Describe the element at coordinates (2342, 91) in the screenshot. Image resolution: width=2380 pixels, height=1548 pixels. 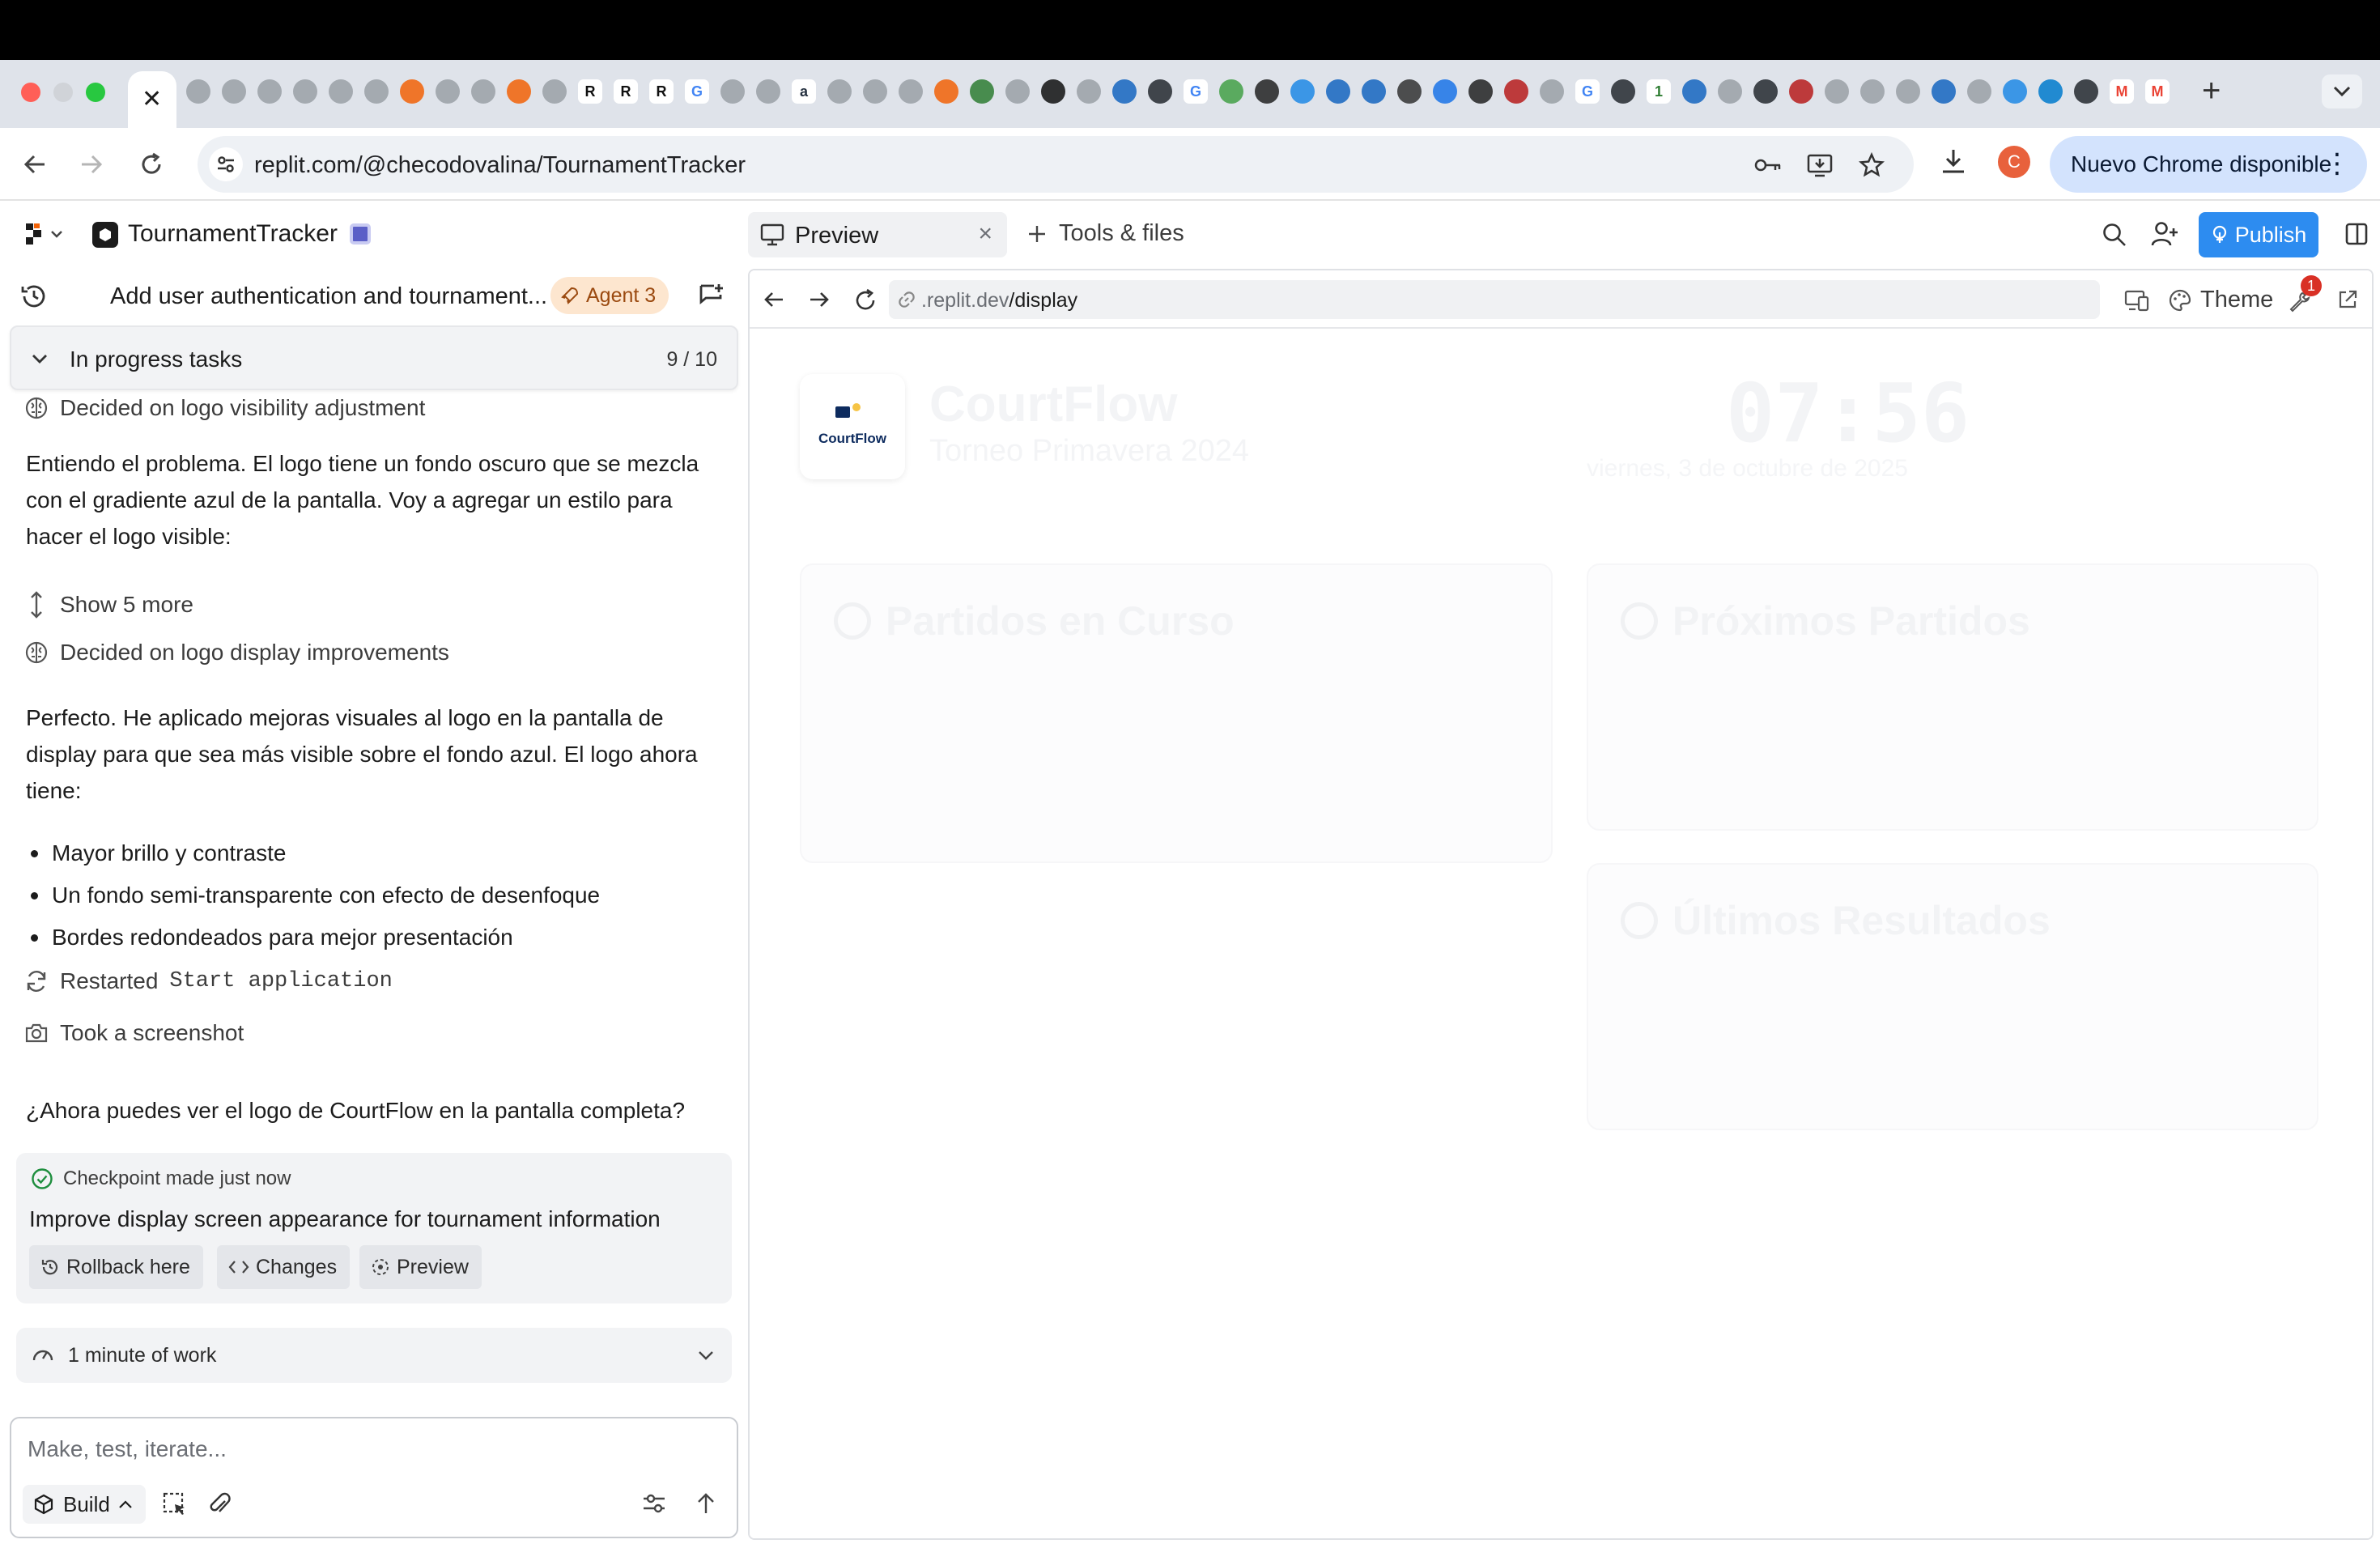
I see `tab-search-button` at that location.